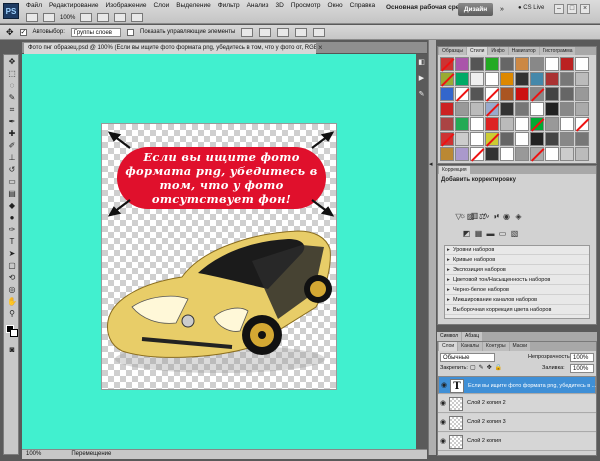 This screenshot has width=600, height=461. I want to click on gradient-tool-icon: ▤, so click(12, 193).